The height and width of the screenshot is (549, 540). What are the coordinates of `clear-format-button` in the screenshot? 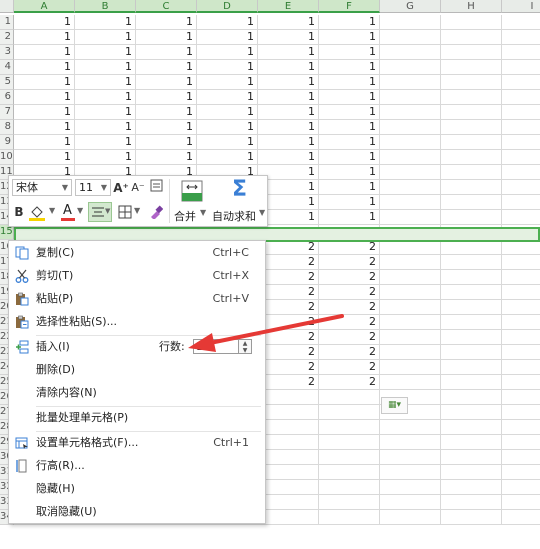 It's located at (156, 188).